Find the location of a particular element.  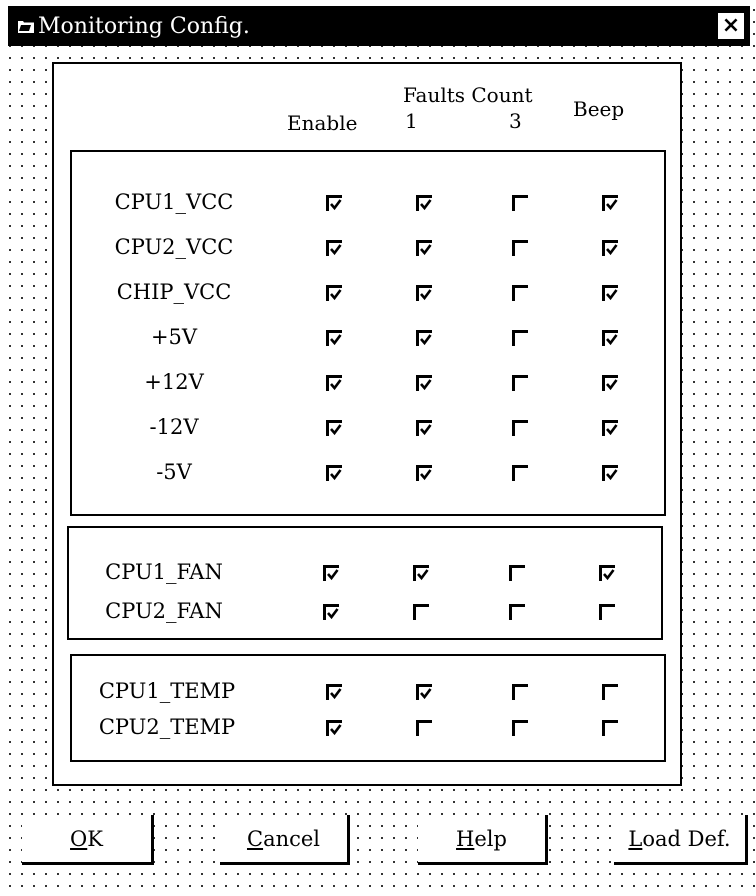

cancel-button-label: Cancel is located at coordinates (283, 838).